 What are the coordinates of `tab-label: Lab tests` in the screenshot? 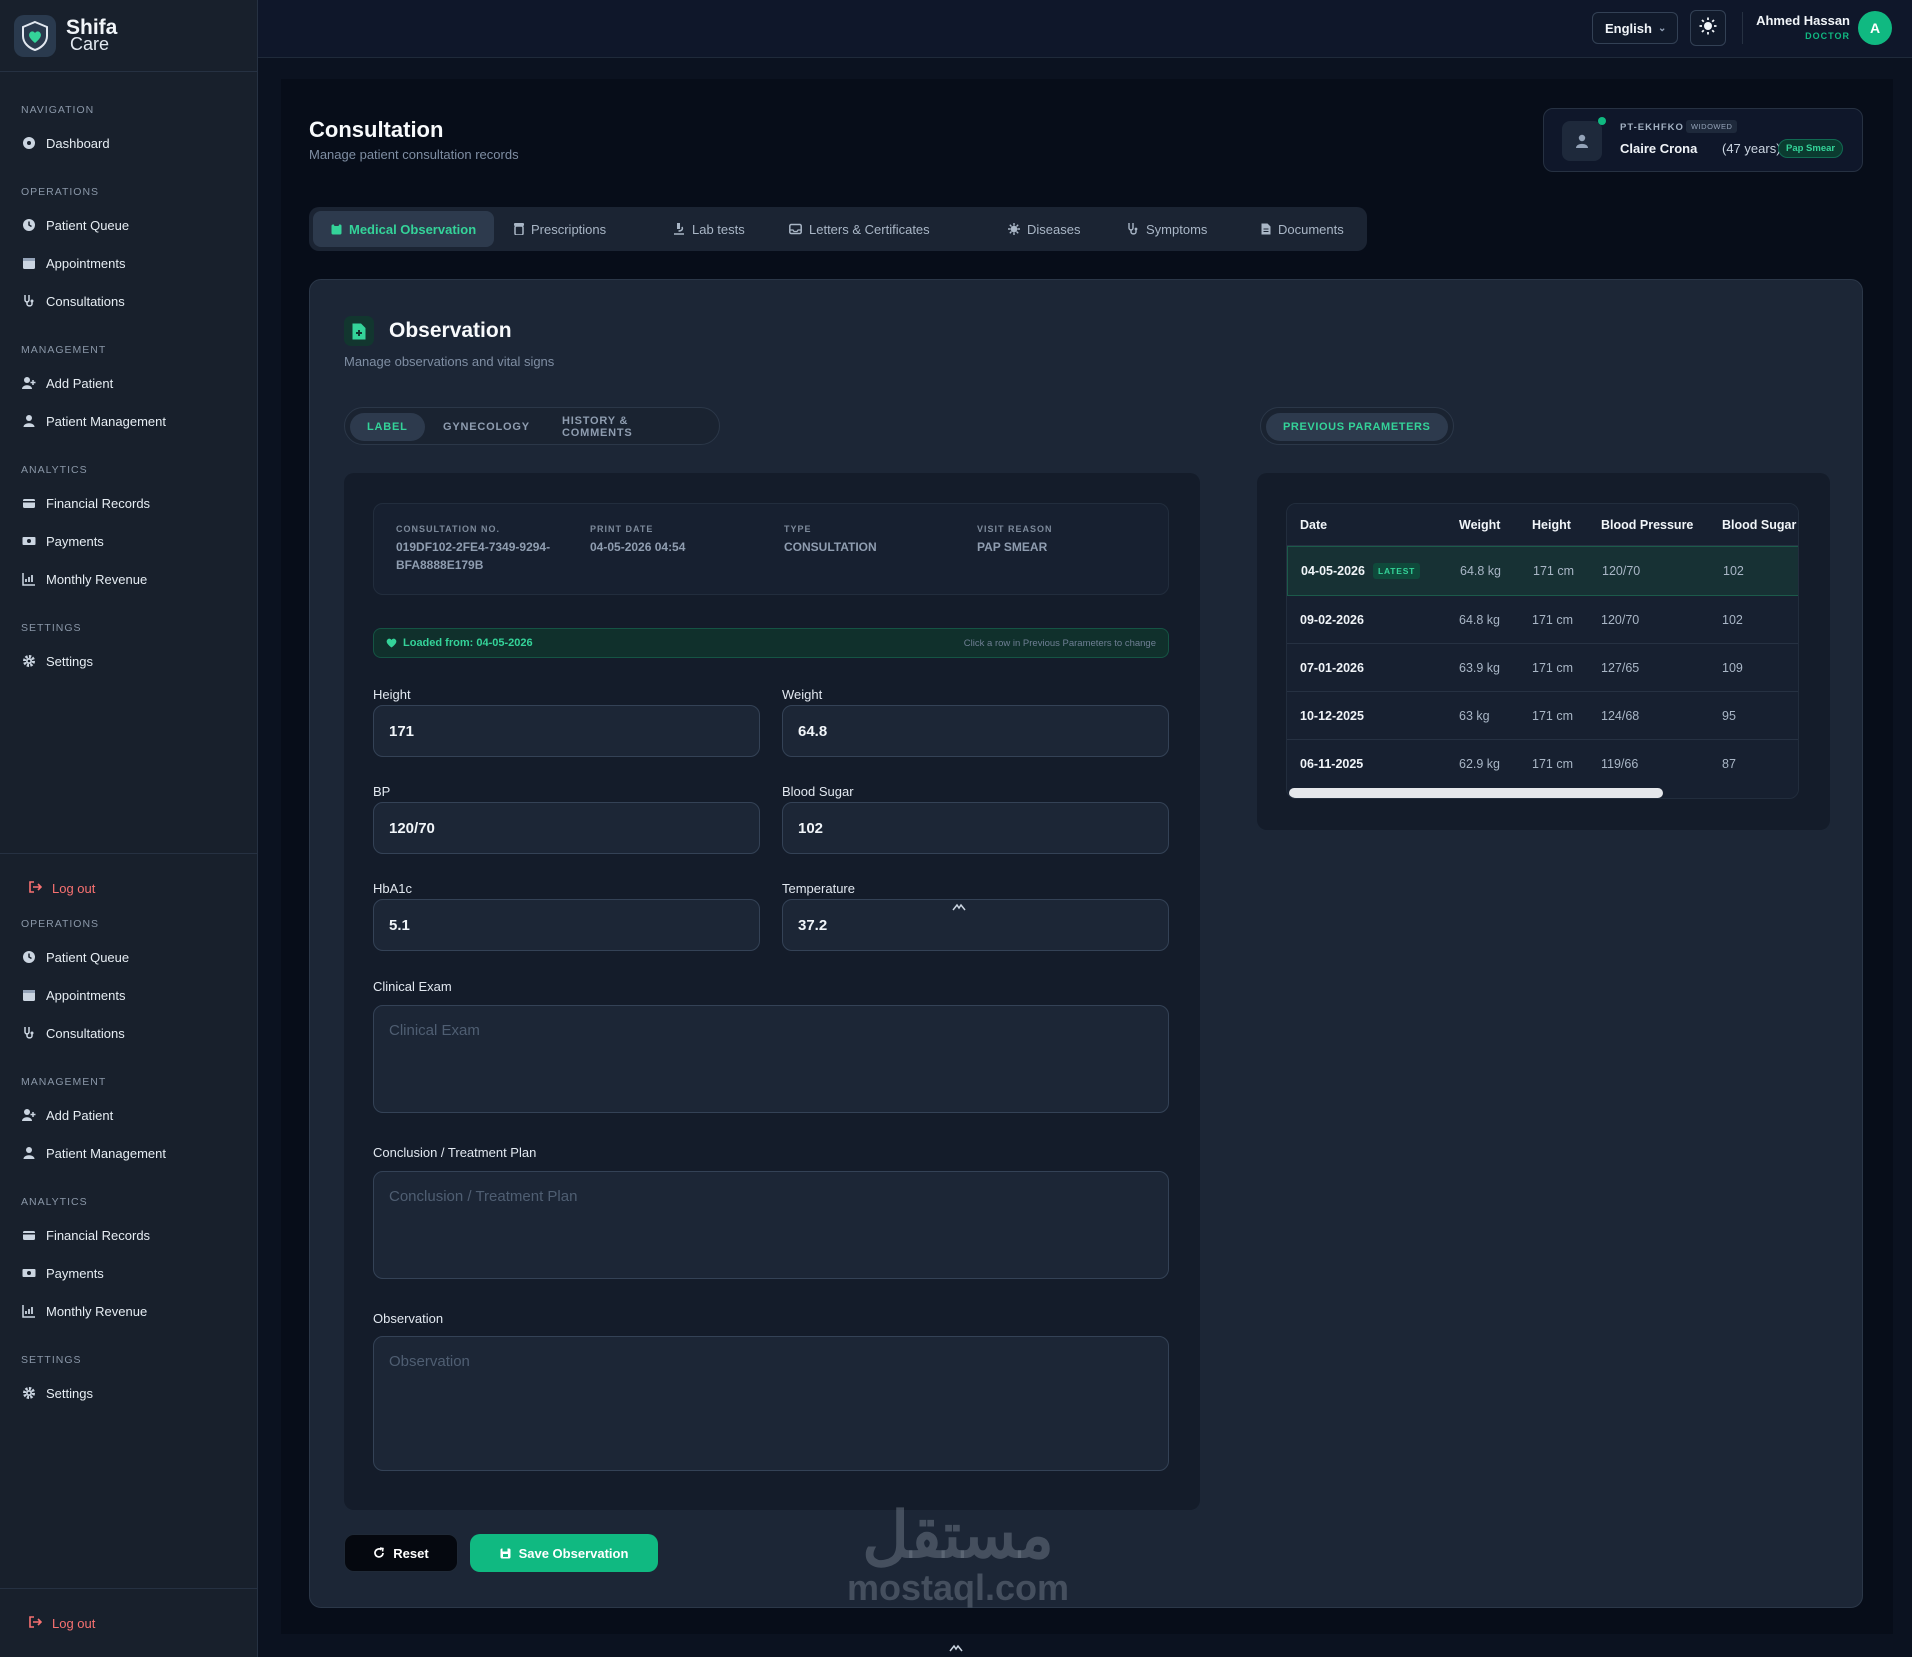 It's located at (718, 229).